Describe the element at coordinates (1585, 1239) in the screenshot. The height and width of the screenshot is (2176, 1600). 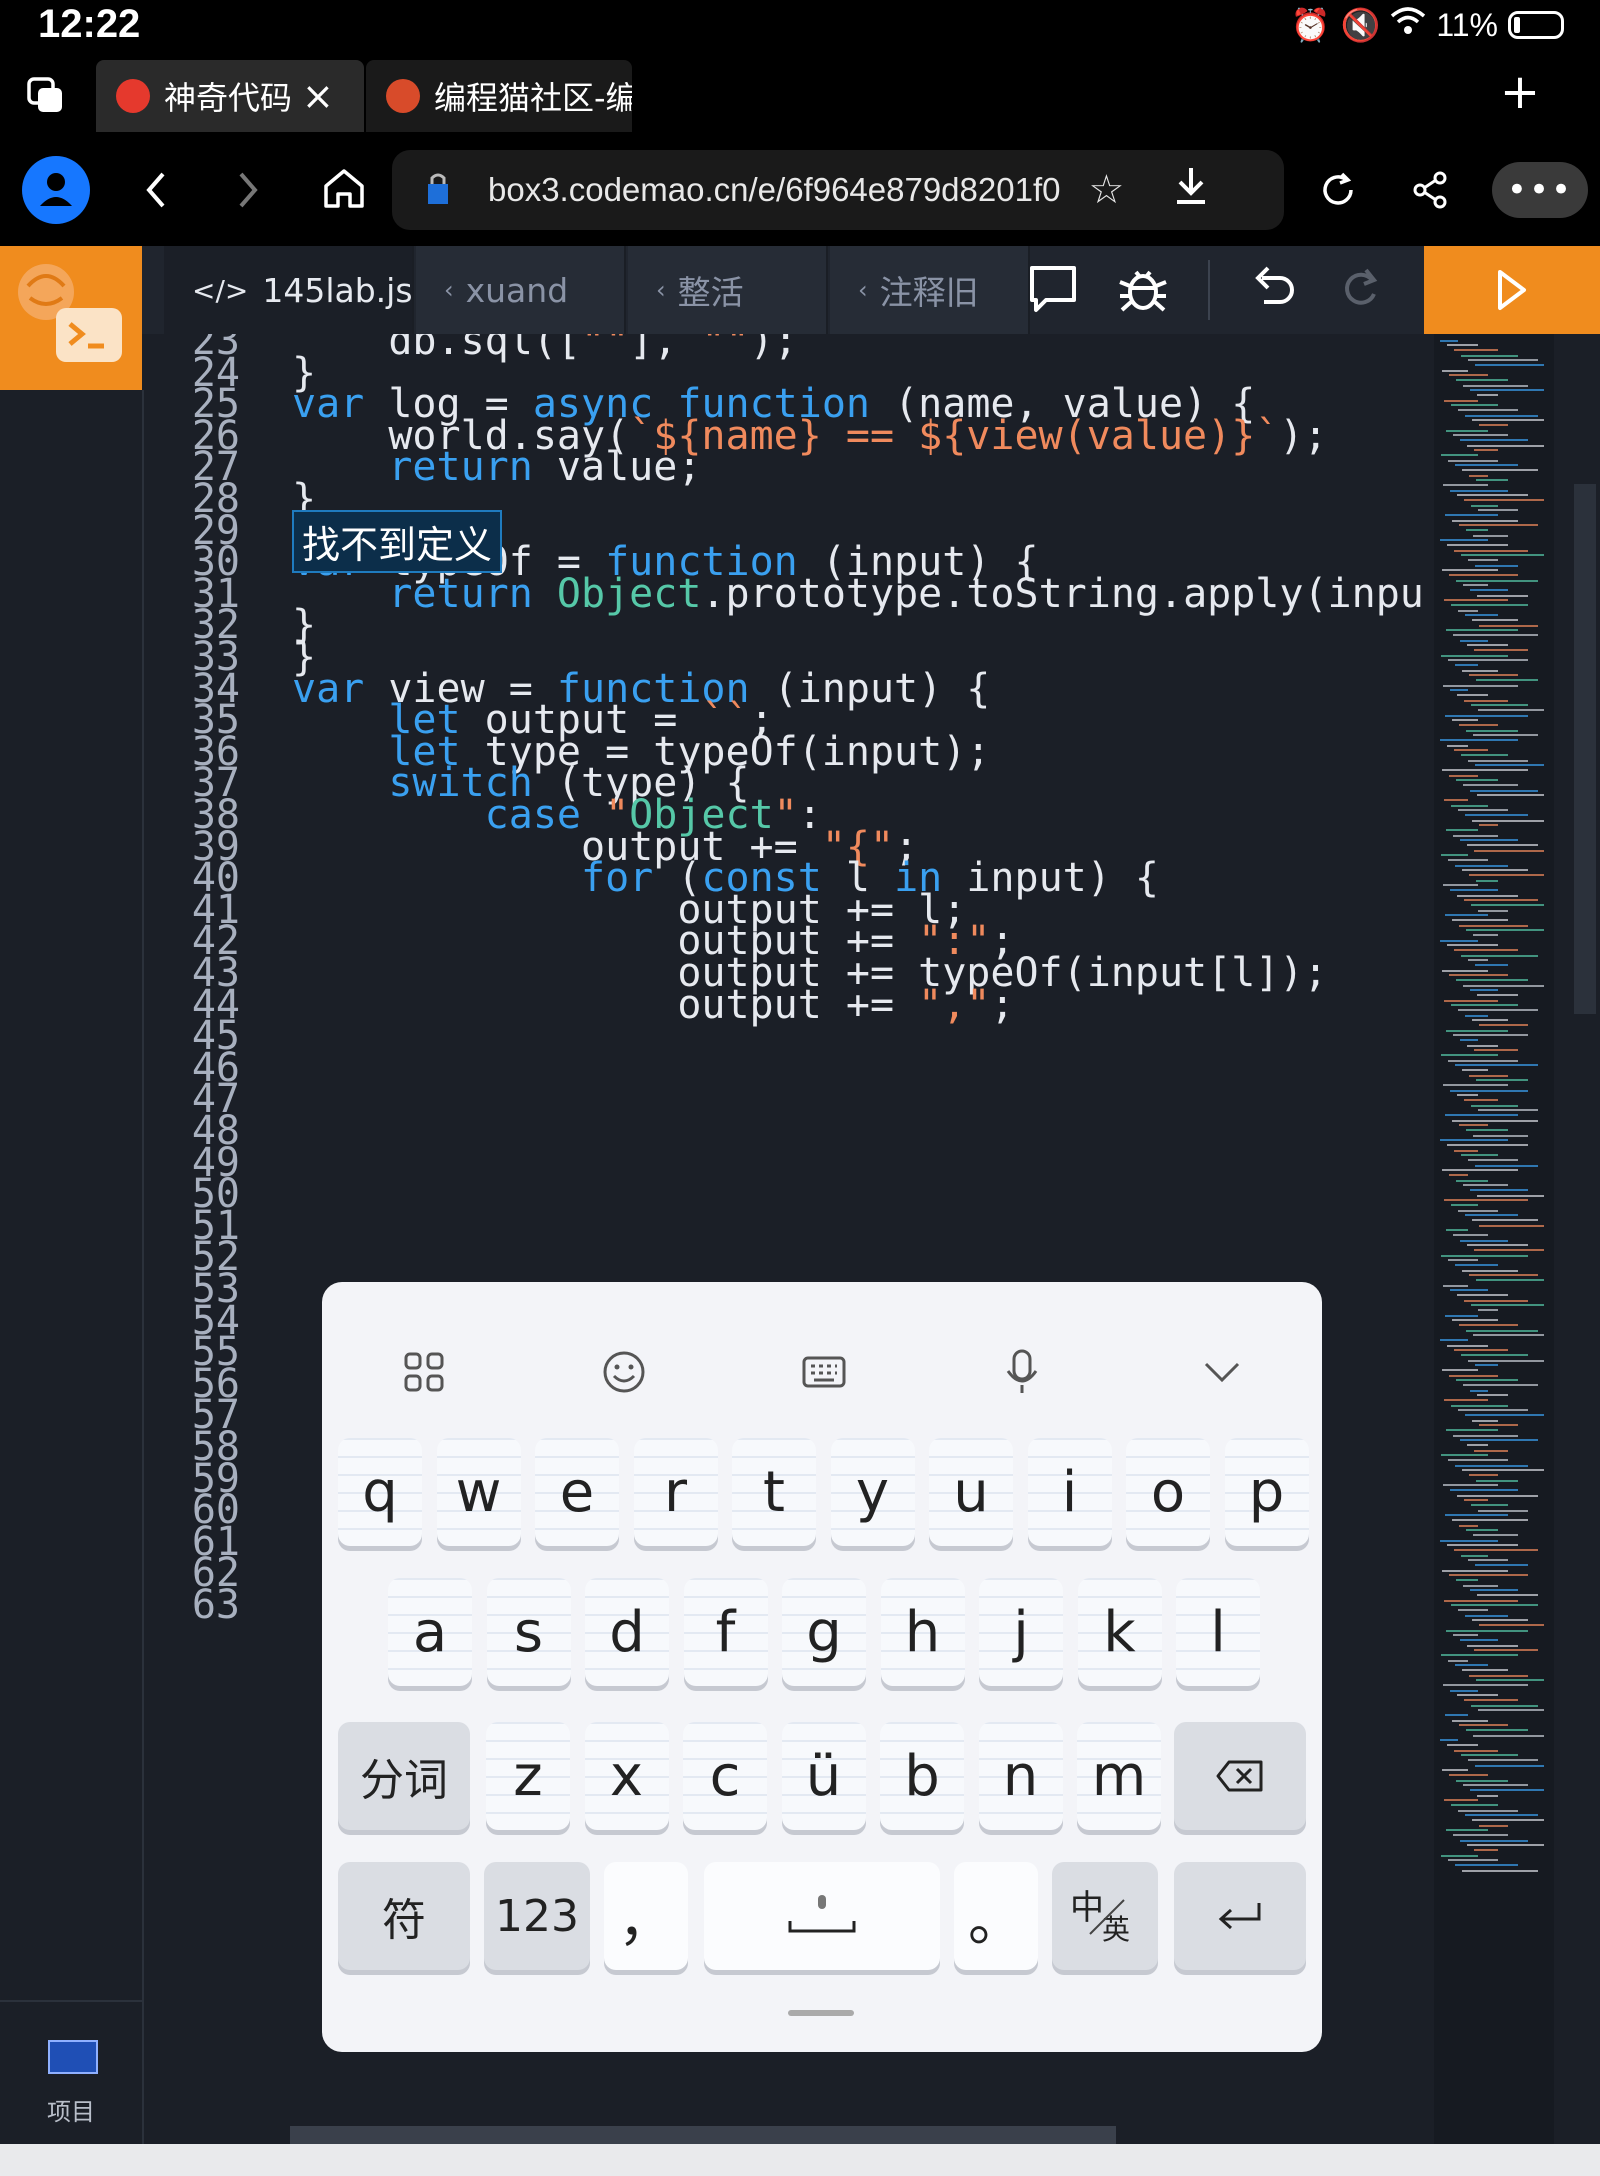
I see `vertical-scrollbar` at that location.